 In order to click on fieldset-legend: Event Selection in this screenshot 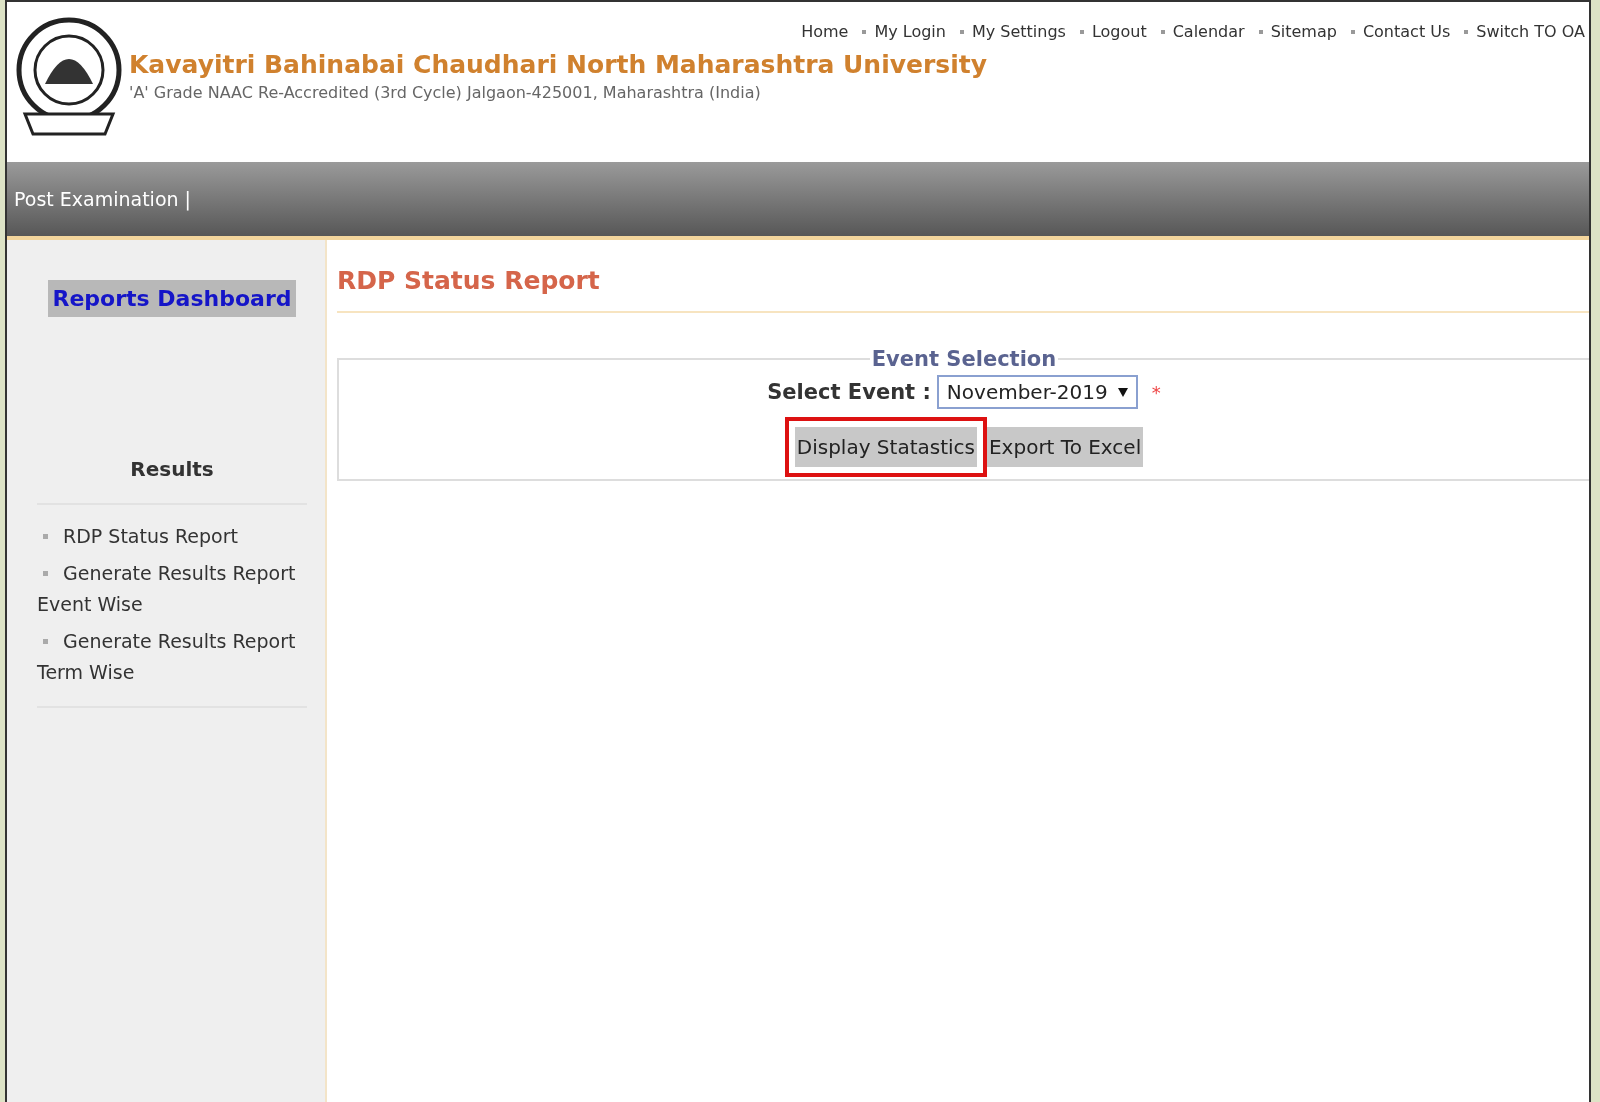, I will do `click(964, 359)`.